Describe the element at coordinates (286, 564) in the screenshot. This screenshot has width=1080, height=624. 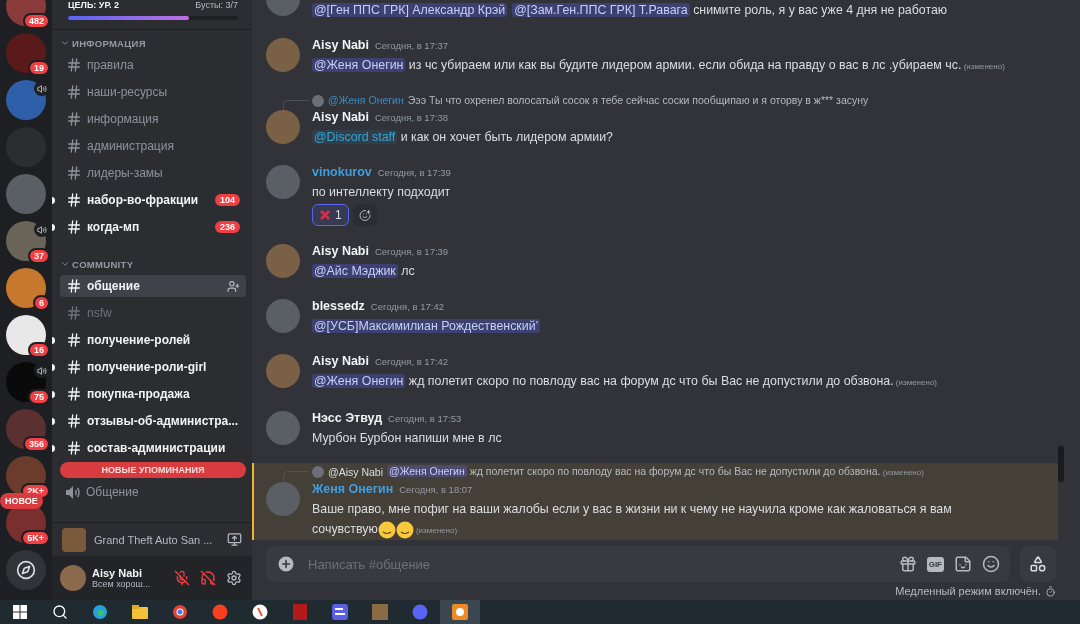
I see `plus-icon` at that location.